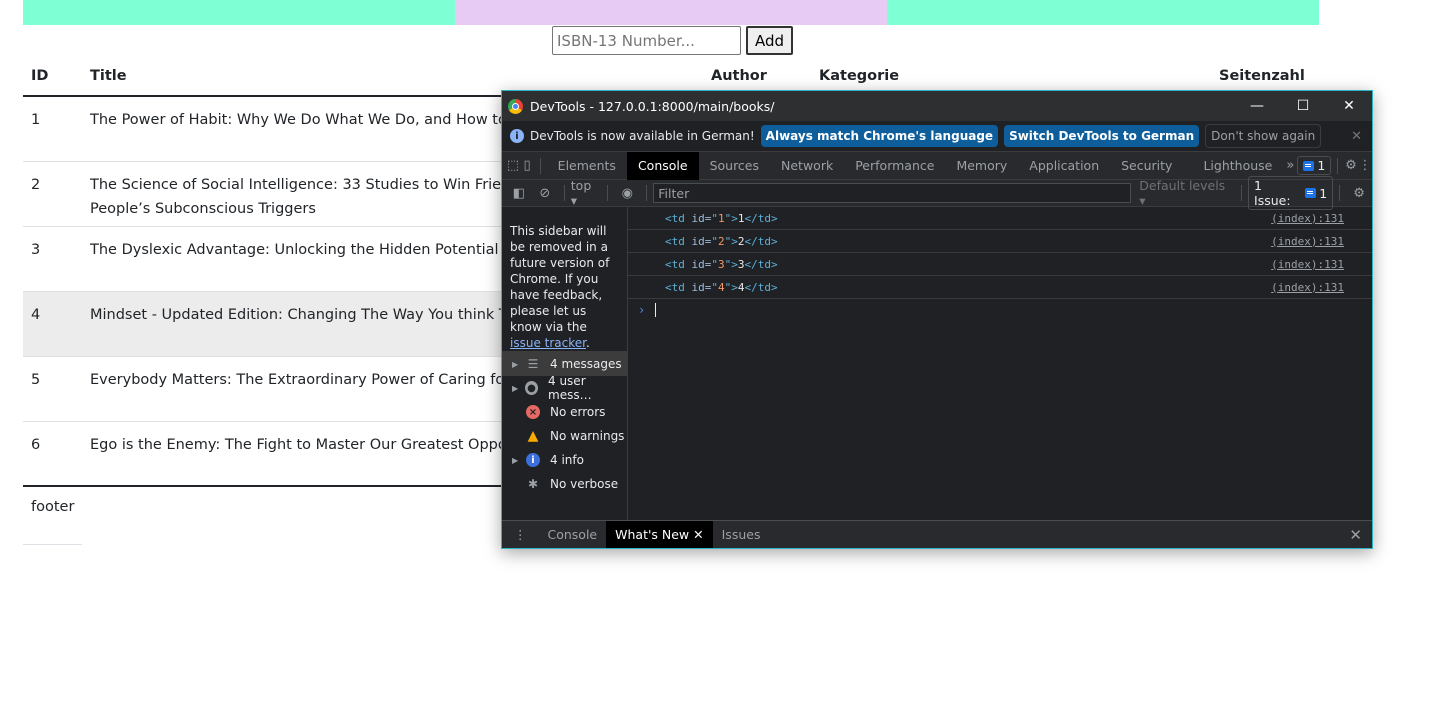 This screenshot has width=1452, height=702. What do you see at coordinates (937, 534) in the screenshot?
I see `devtools-drawer: ⋮ Console What's New ✕ Issues ✕` at bounding box center [937, 534].